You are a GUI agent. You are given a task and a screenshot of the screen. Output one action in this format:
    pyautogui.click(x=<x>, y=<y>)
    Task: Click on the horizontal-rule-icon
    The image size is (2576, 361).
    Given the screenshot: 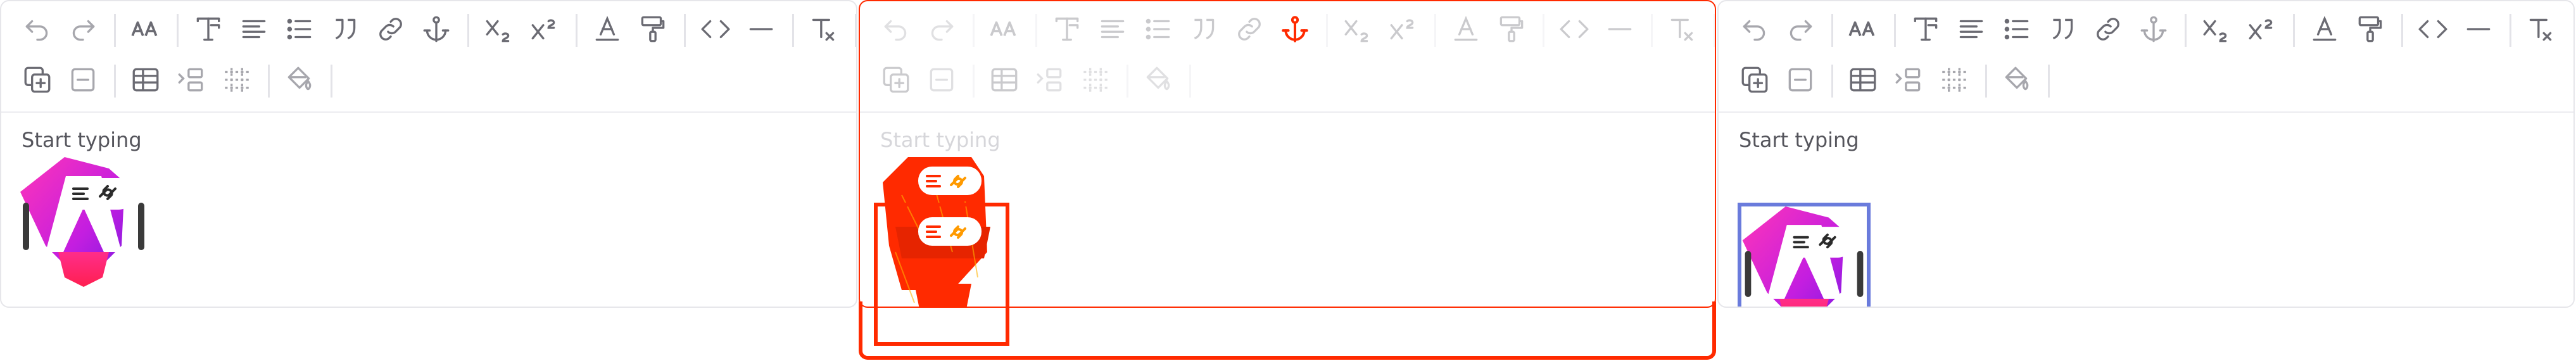 What is the action you would take?
    pyautogui.click(x=2478, y=30)
    